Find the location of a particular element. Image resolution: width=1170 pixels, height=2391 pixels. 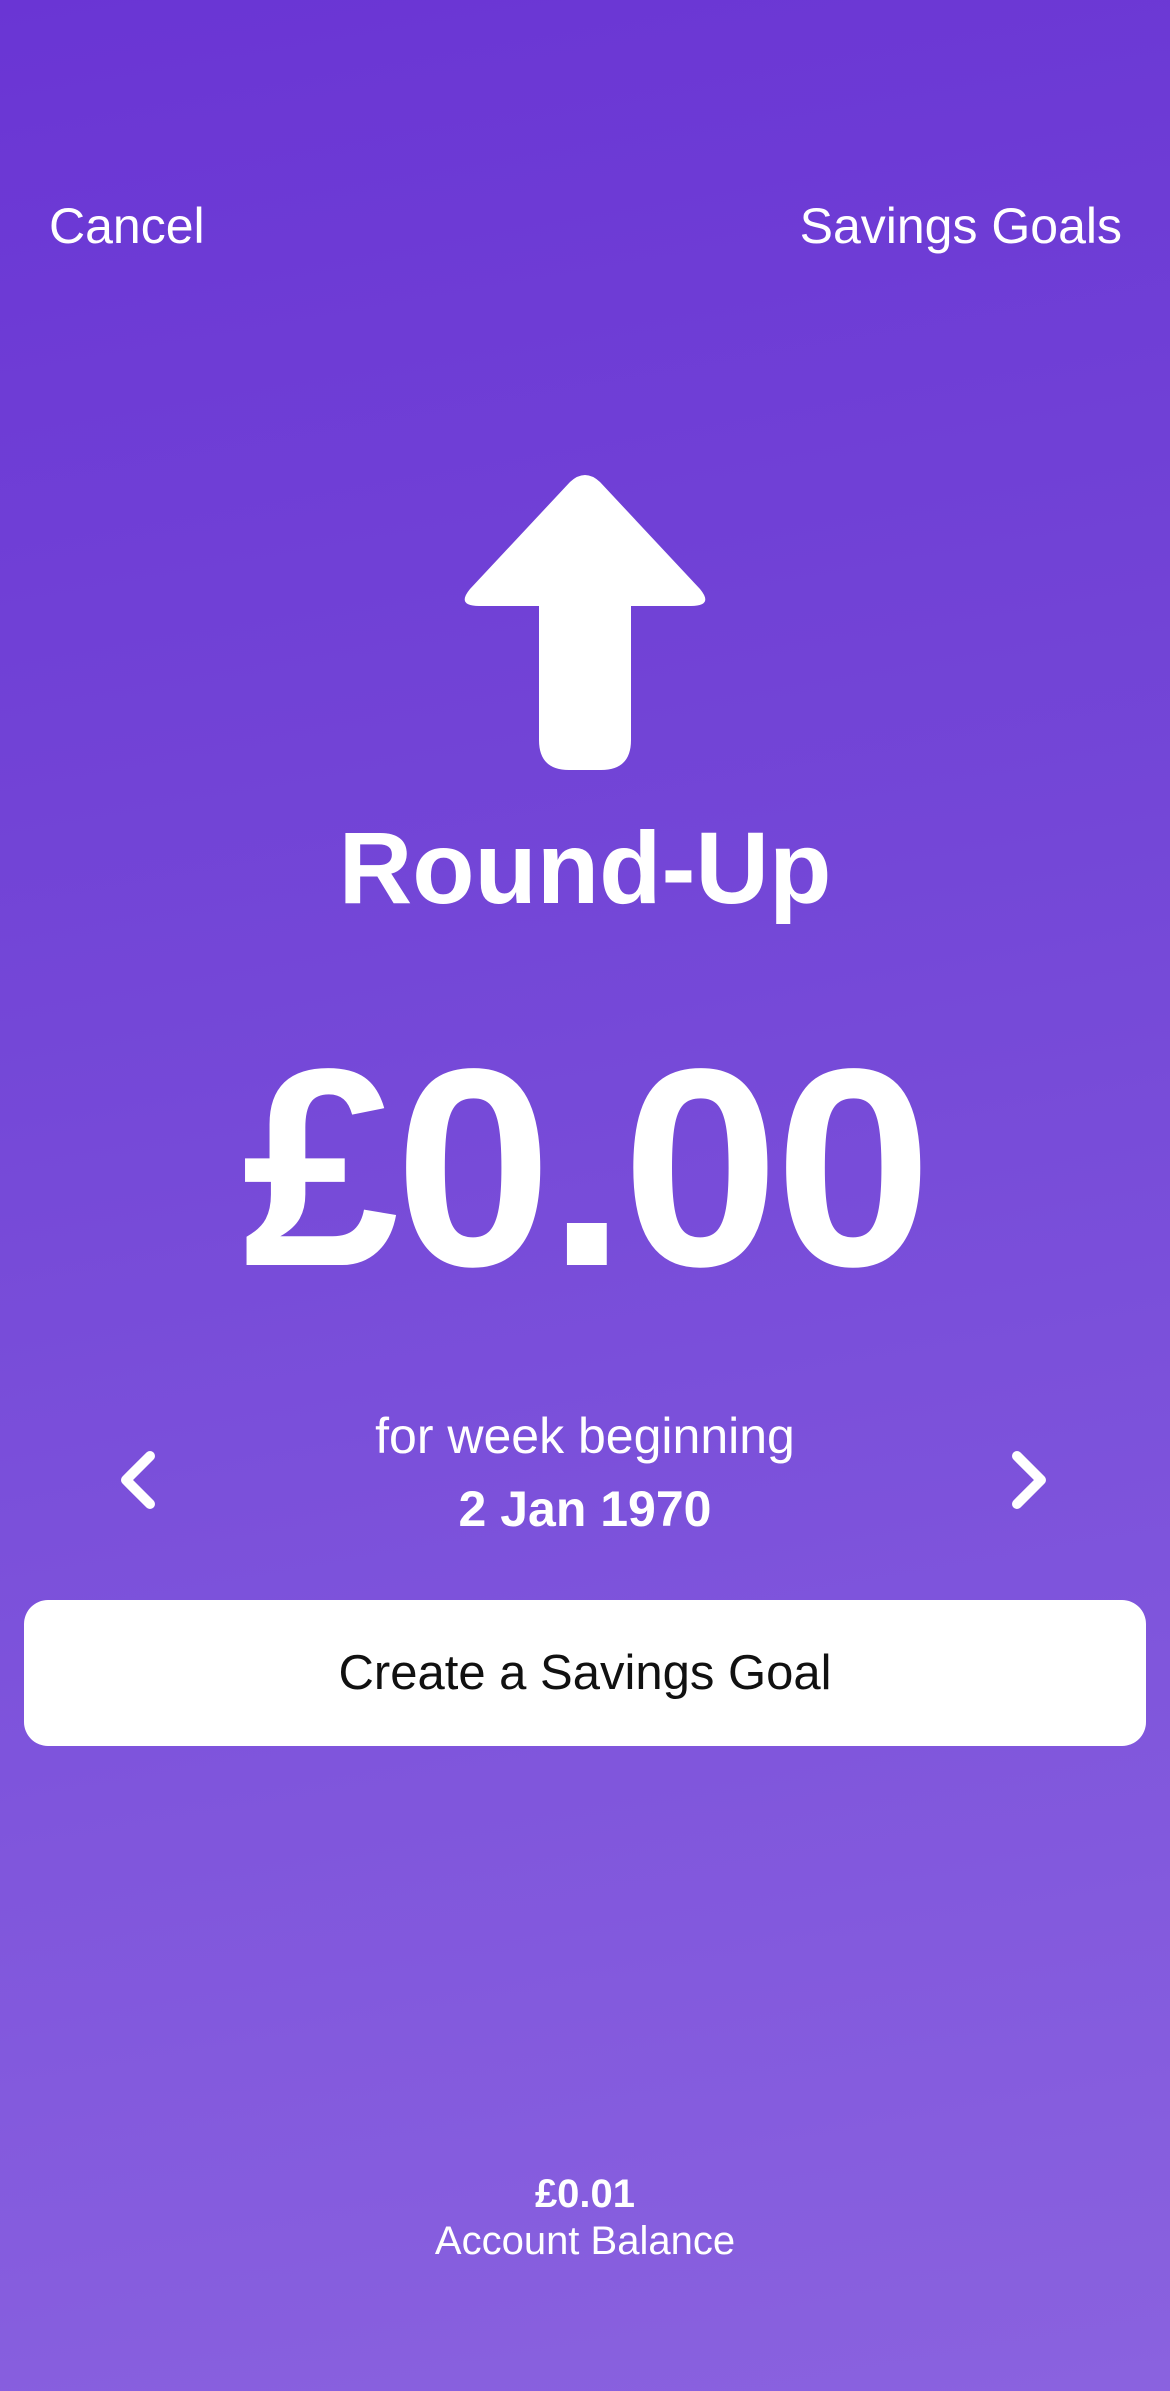

savings-goals-button: Savings Goals is located at coordinates (961, 226).